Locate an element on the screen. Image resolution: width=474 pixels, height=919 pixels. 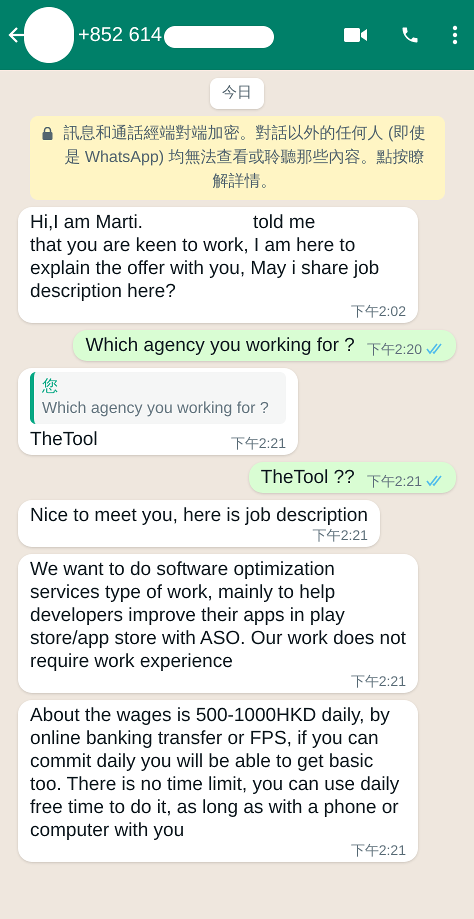
quoted-message: 您 Which agency you working for ? is located at coordinates (158, 398).